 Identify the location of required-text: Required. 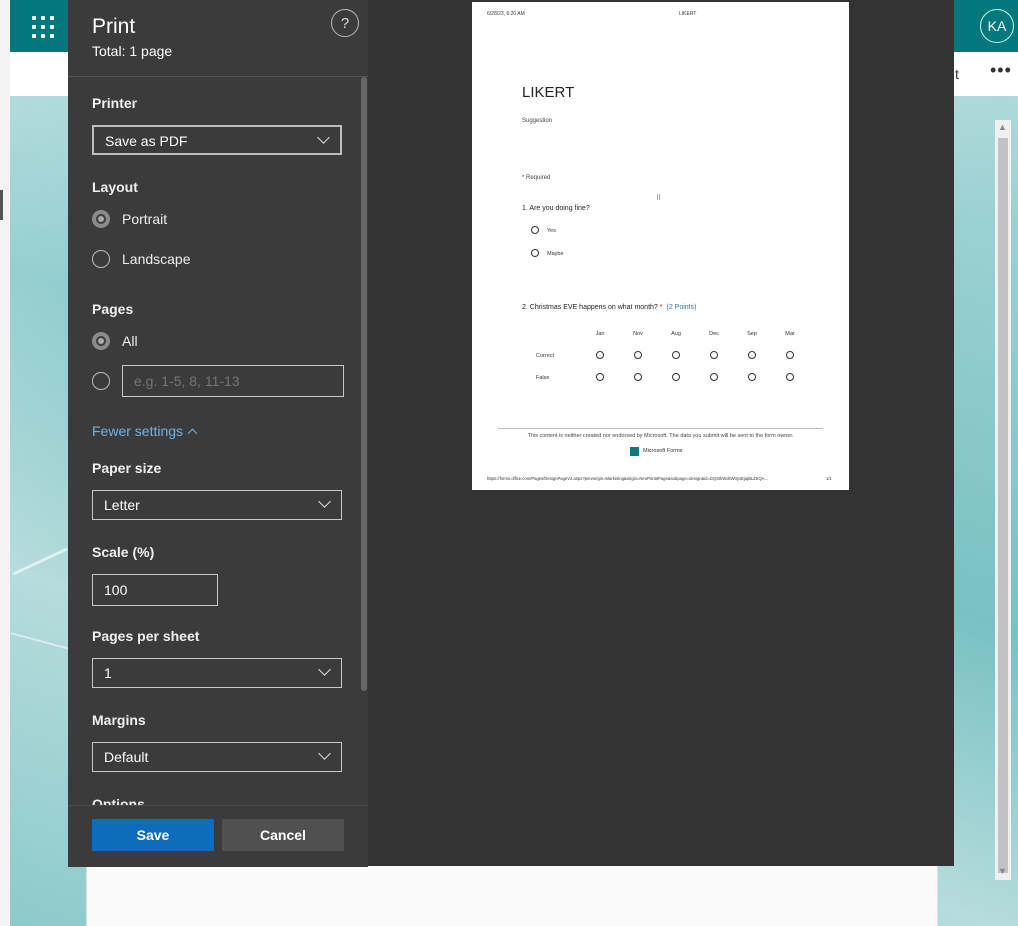
(538, 178).